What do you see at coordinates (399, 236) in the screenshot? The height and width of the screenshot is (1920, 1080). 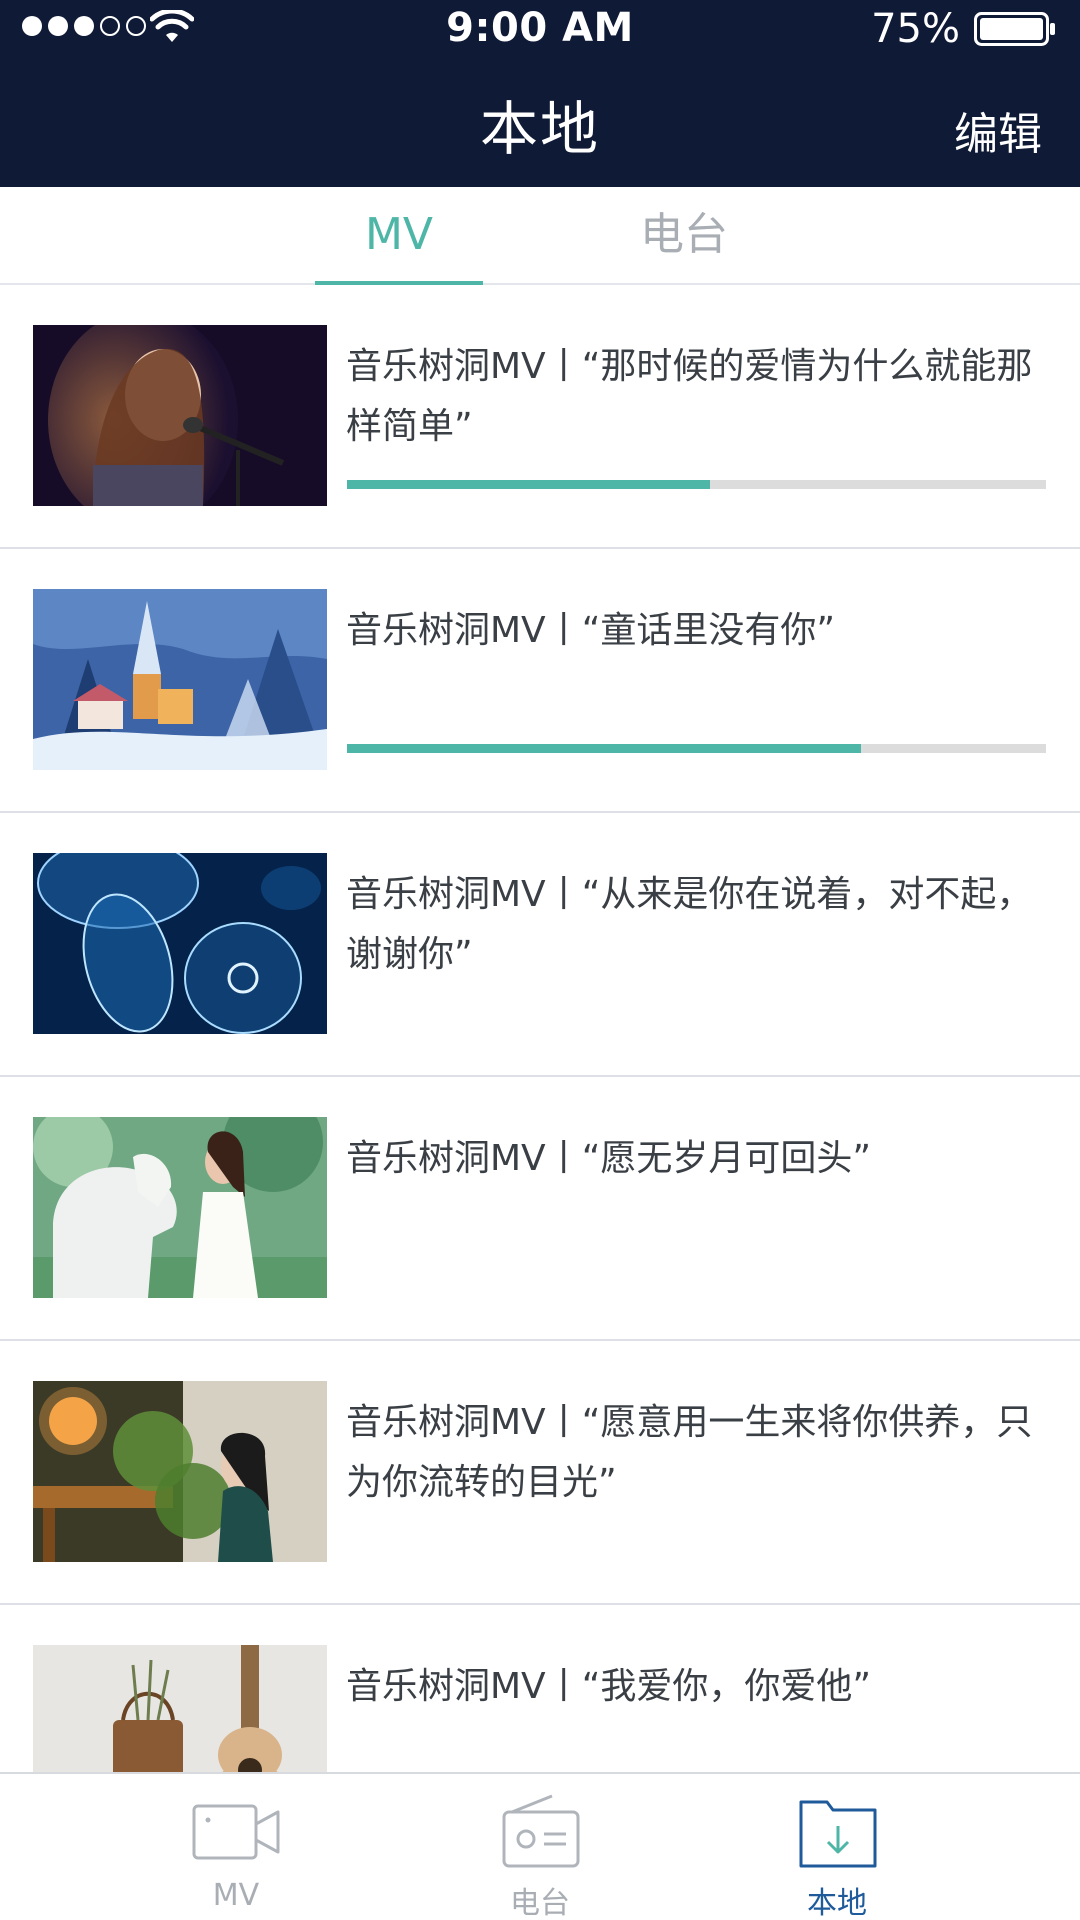 I see `tab-mv: MV` at bounding box center [399, 236].